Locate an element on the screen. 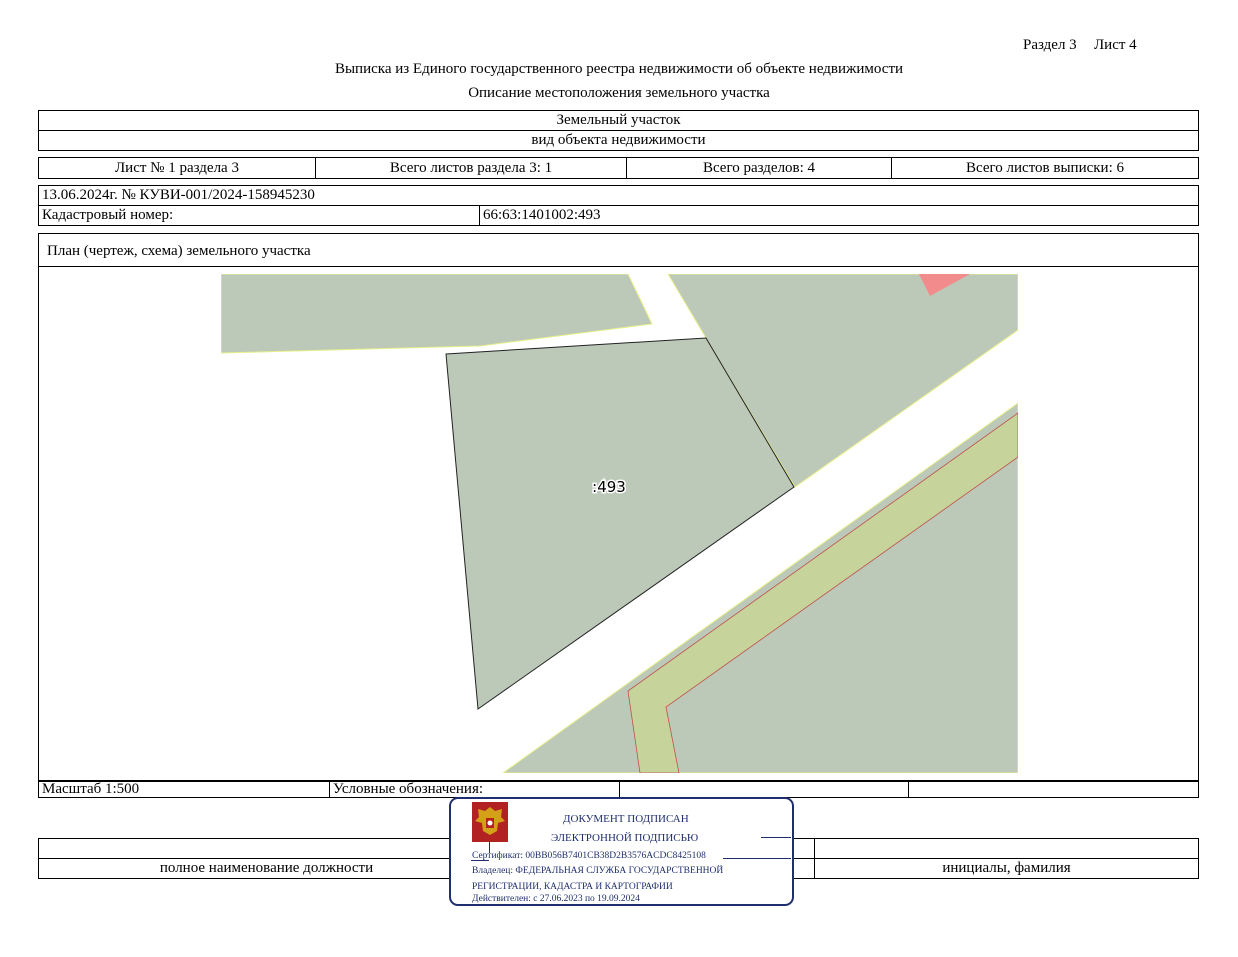 The width and height of the screenshot is (1238, 957). parcel-top-left is located at coordinates (437, 314).